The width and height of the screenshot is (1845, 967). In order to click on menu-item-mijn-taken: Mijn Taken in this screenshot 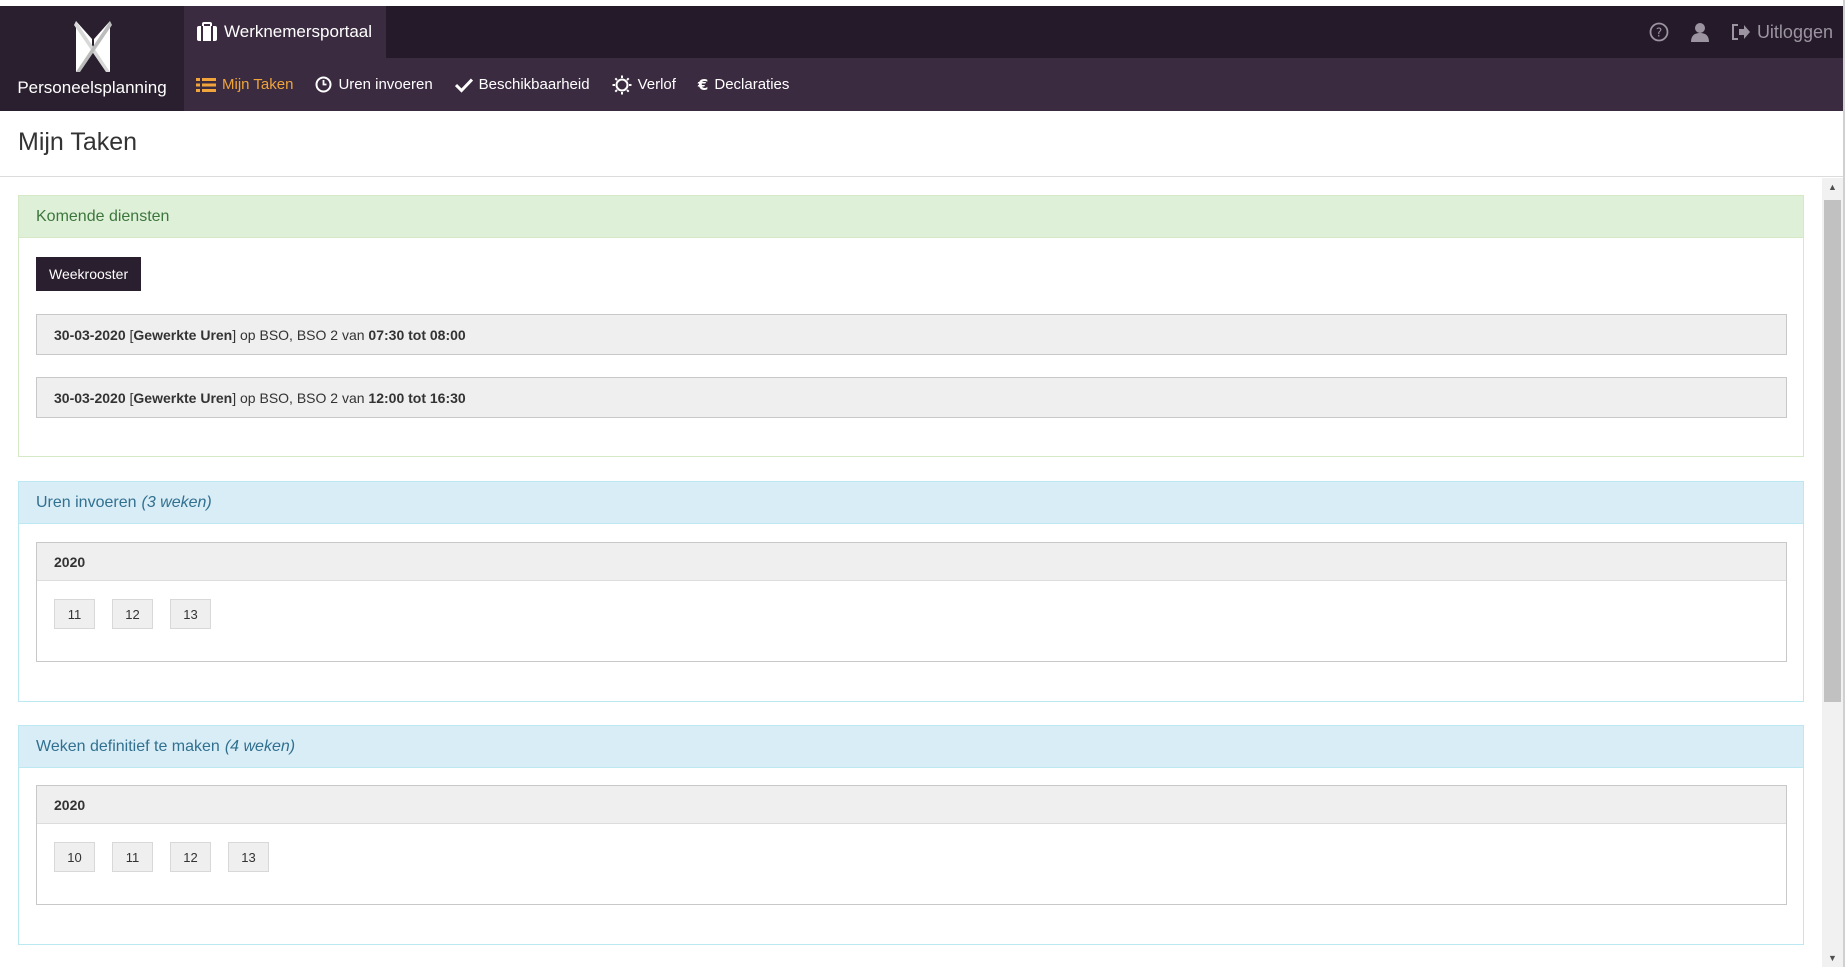, I will do `click(244, 84)`.